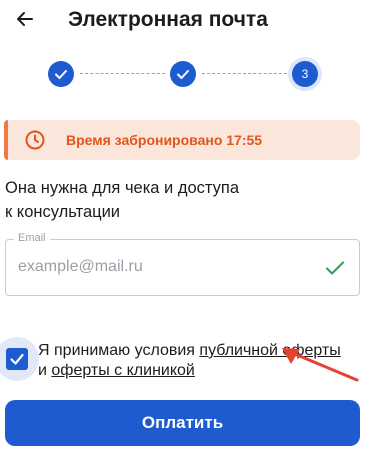 The height and width of the screenshot is (453, 368). What do you see at coordinates (35, 140) in the screenshot?
I see `clock-icon` at bounding box center [35, 140].